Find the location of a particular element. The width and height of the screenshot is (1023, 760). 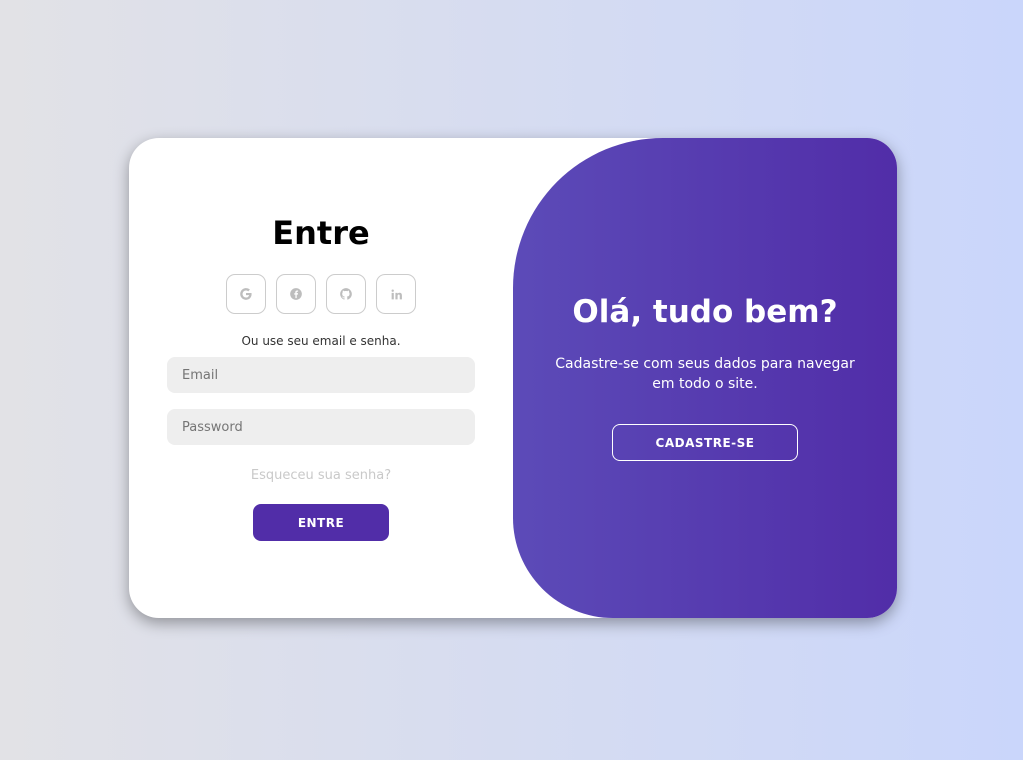

signin-subtext: Ou use seu email e senha. is located at coordinates (321, 341).